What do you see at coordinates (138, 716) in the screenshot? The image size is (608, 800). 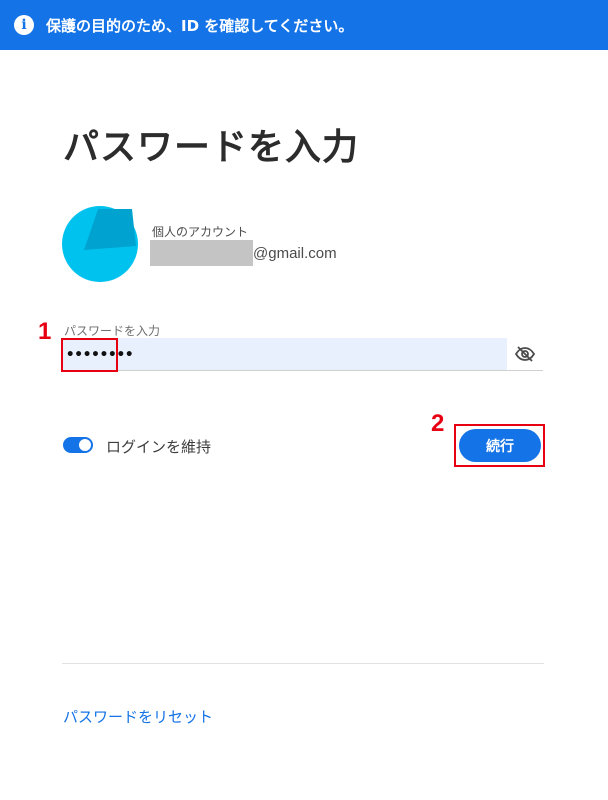 I see `reset-password-link: パスワードをリセット` at bounding box center [138, 716].